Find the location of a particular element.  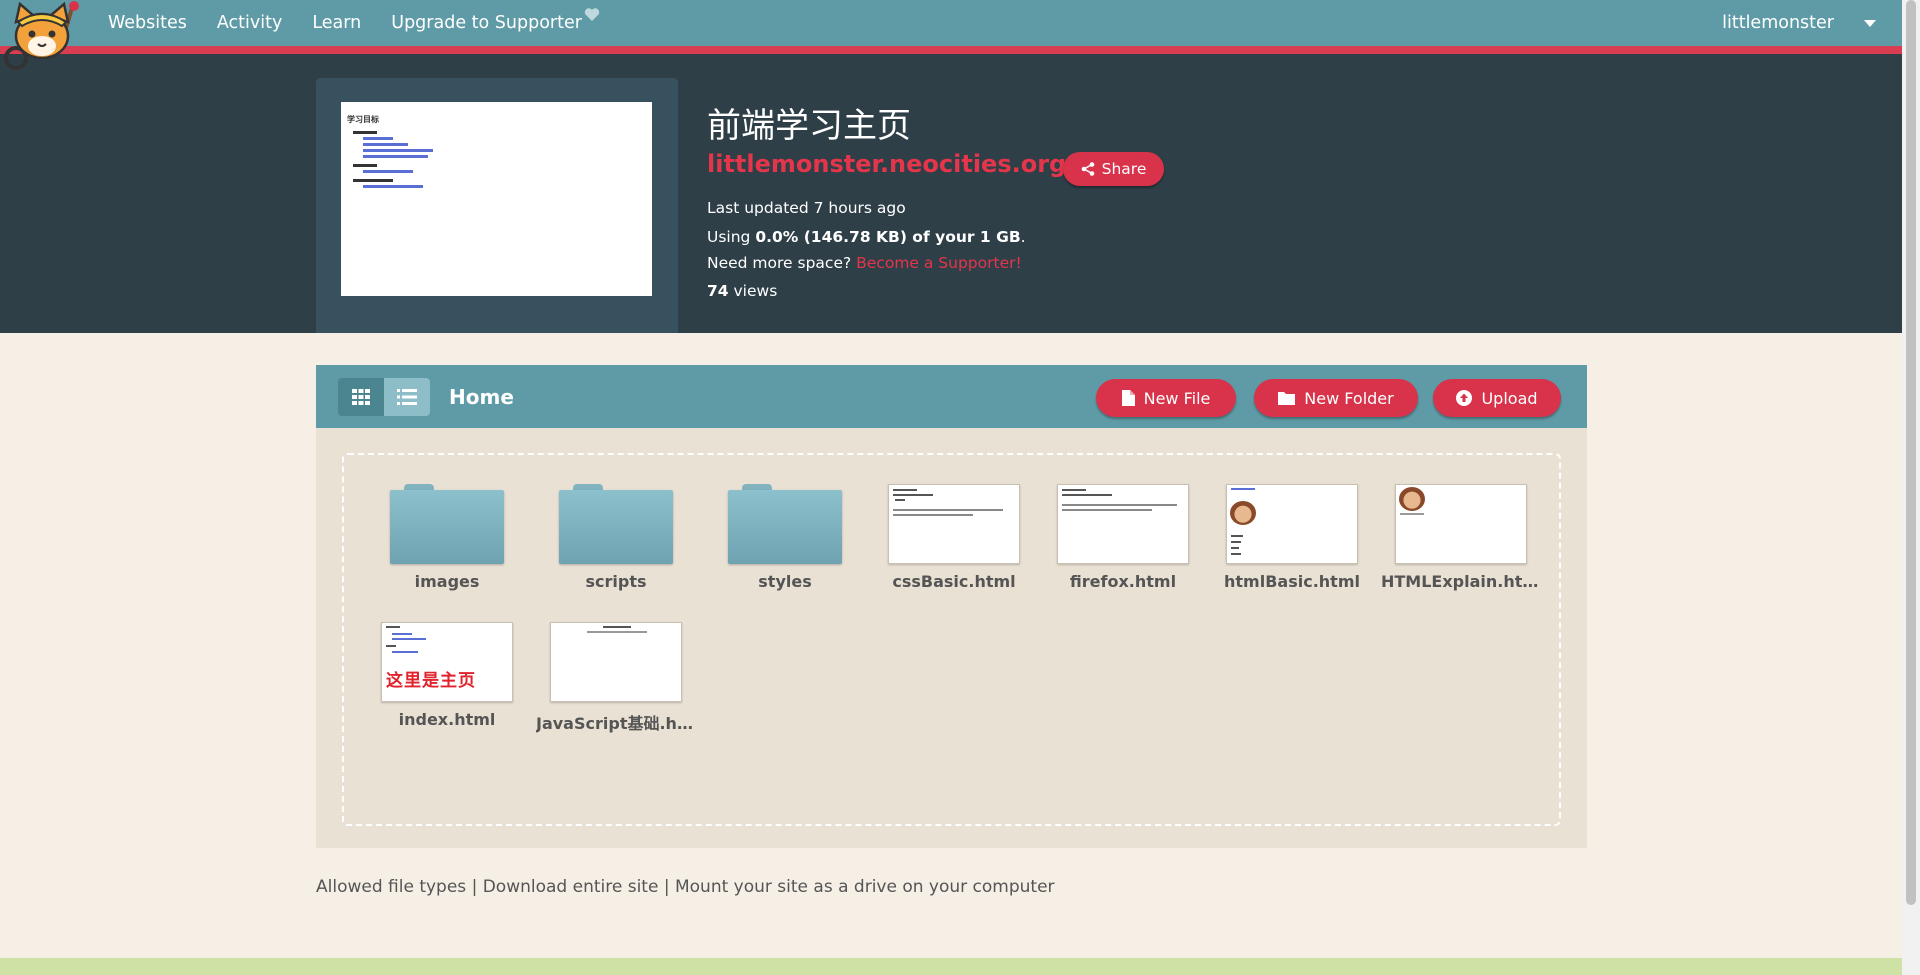

download-site-link: Download entire site is located at coordinates (571, 887).